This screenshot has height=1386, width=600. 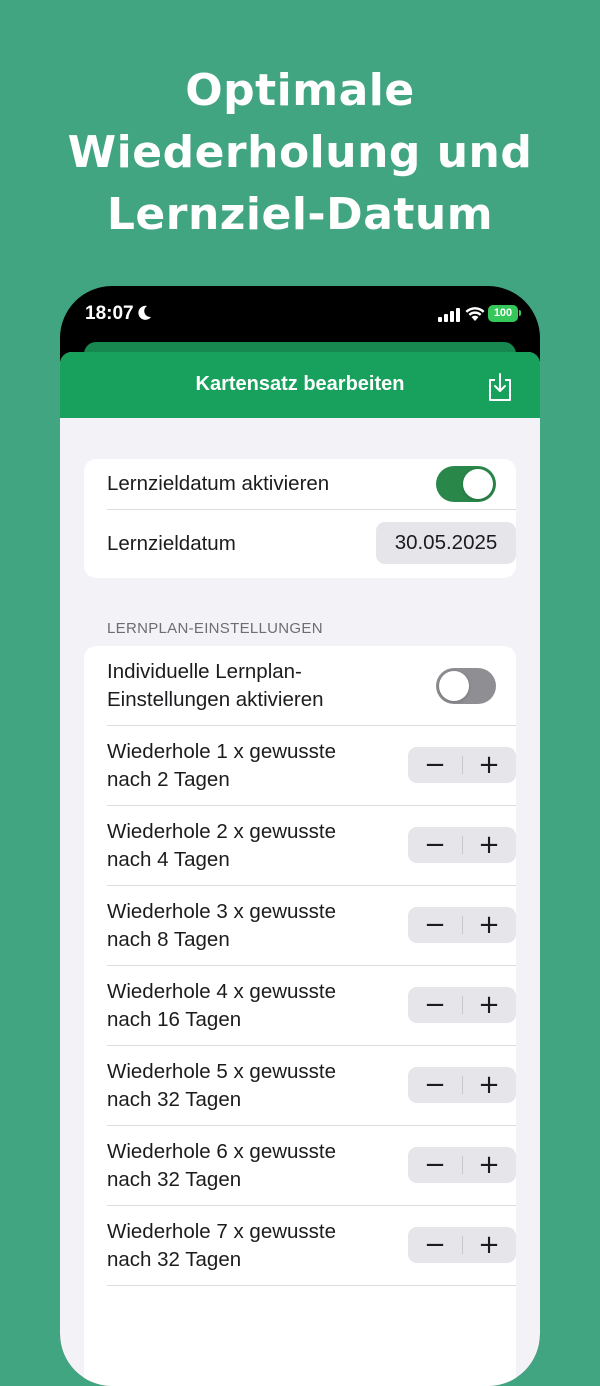 I want to click on repeat-row-3: Wiederhole 3 x gewusste nach 8 Tagen − +, so click(x=311, y=926).